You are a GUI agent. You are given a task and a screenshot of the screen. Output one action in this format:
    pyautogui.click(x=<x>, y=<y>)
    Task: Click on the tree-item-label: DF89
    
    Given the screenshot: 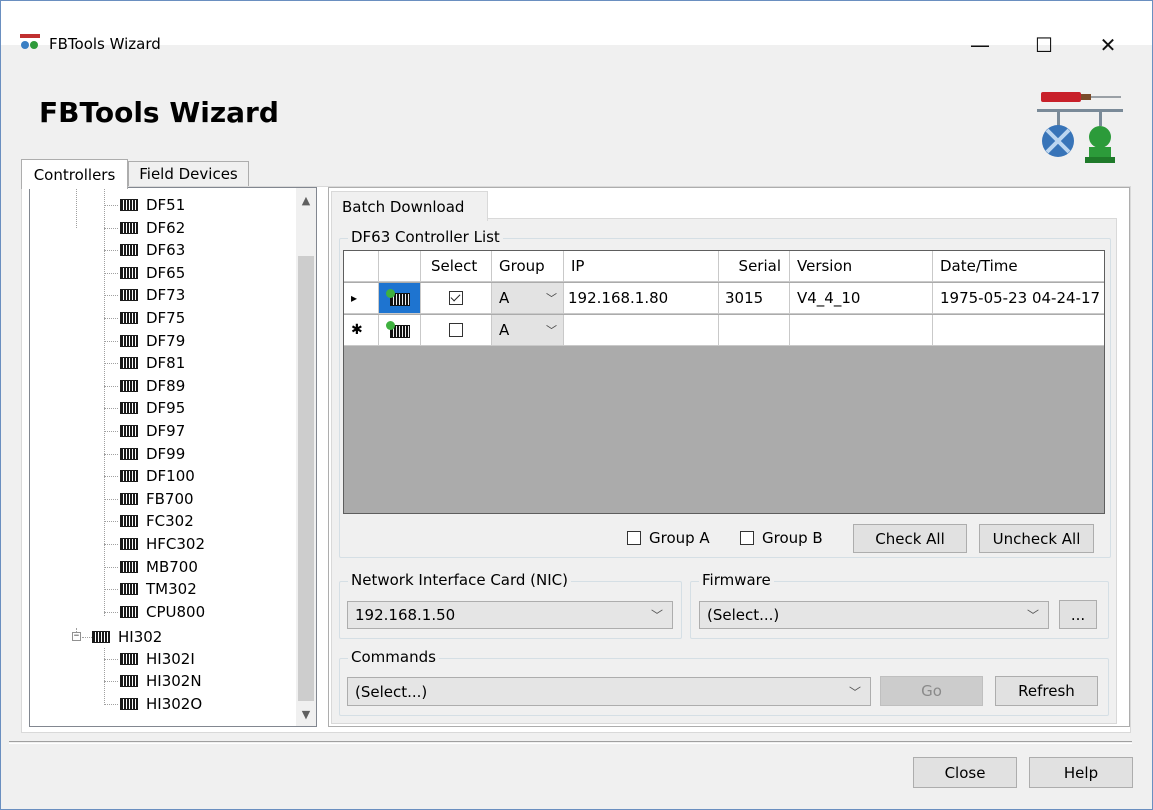 What is the action you would take?
    pyautogui.click(x=166, y=385)
    